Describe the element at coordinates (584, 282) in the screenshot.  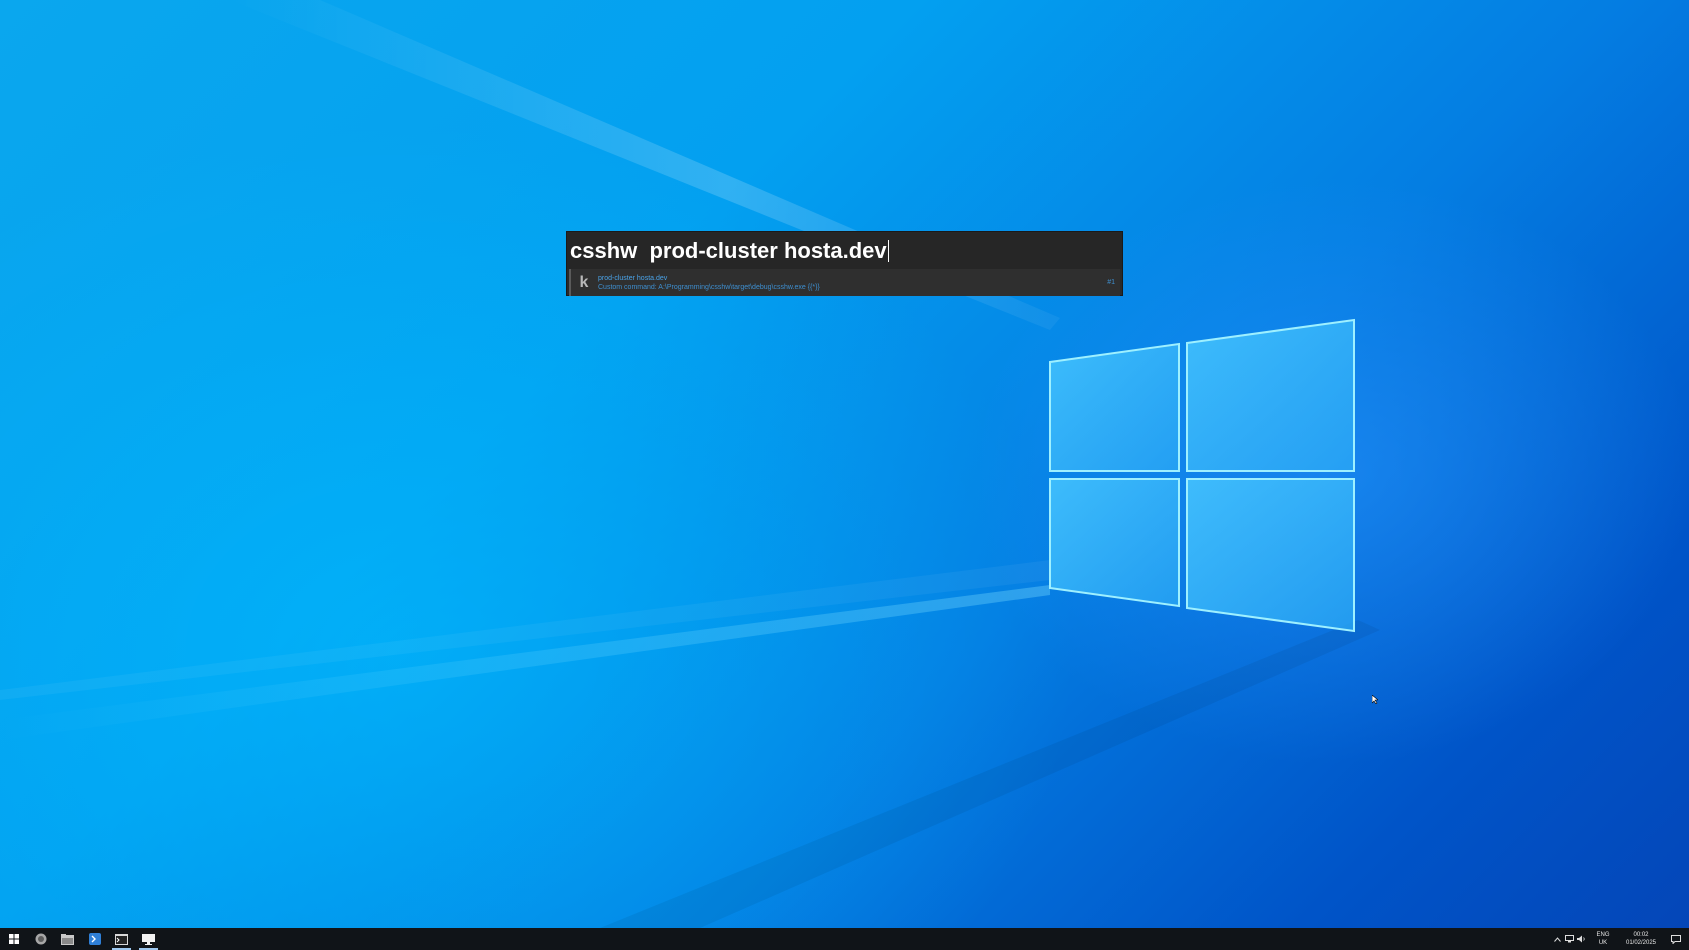
I see `keypirinha-icon: k` at that location.